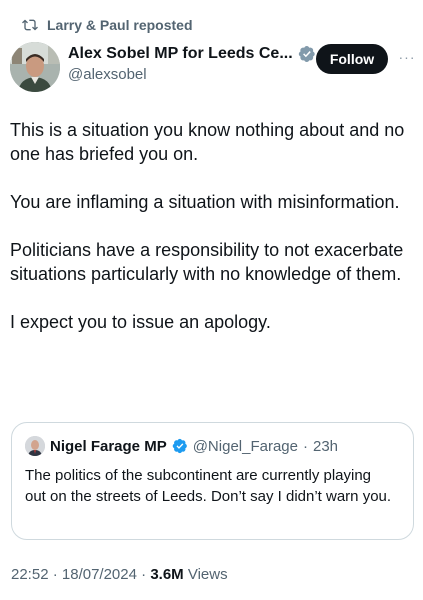  I want to click on tweet-time: 22:52, so click(30, 574).